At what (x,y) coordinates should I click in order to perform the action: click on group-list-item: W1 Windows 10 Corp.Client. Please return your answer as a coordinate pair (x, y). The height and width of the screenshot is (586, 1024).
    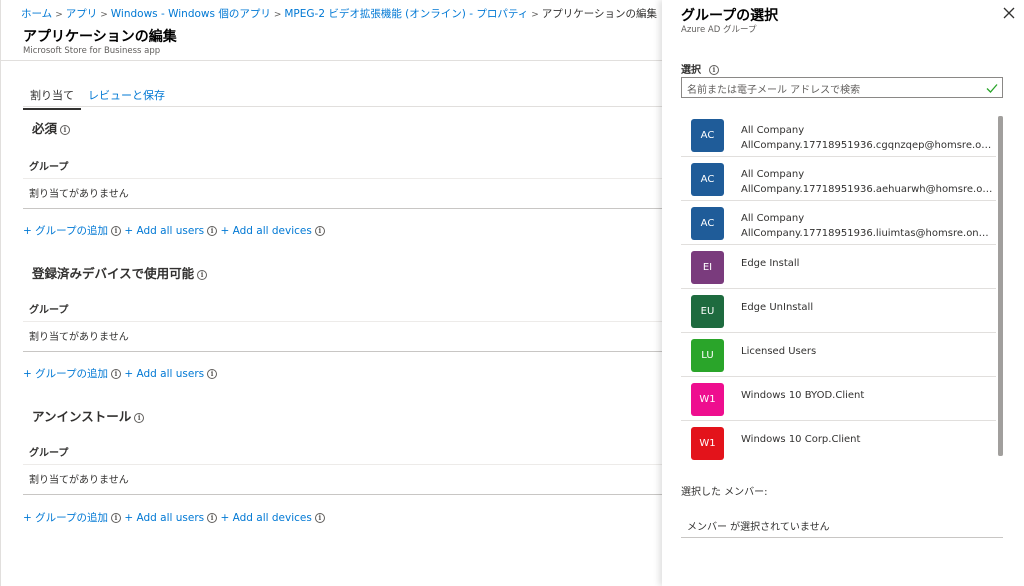
    Looking at the image, I should click on (838, 441).